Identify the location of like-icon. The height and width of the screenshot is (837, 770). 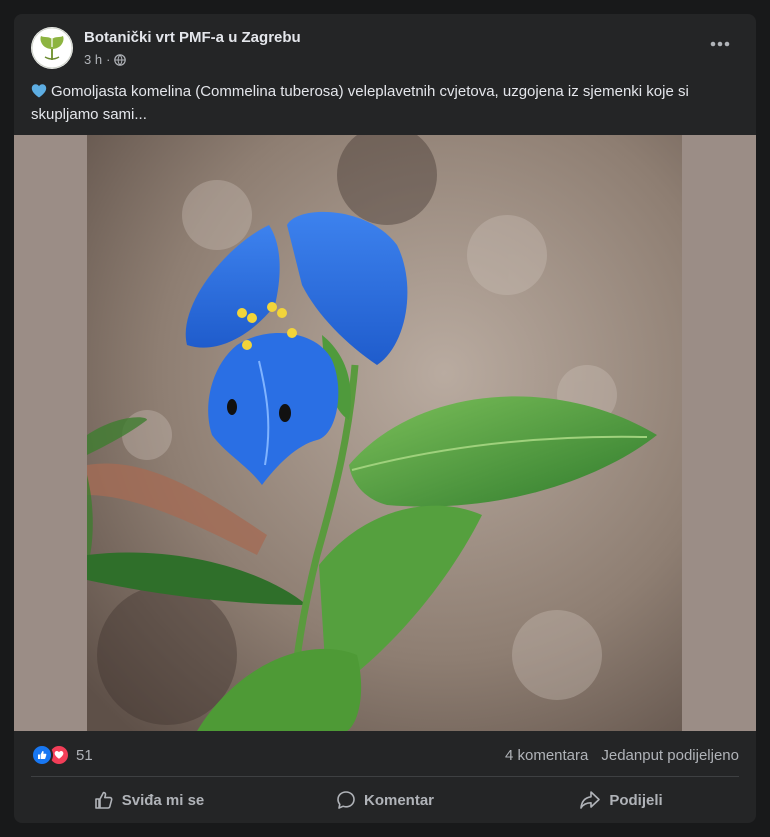
(42, 755).